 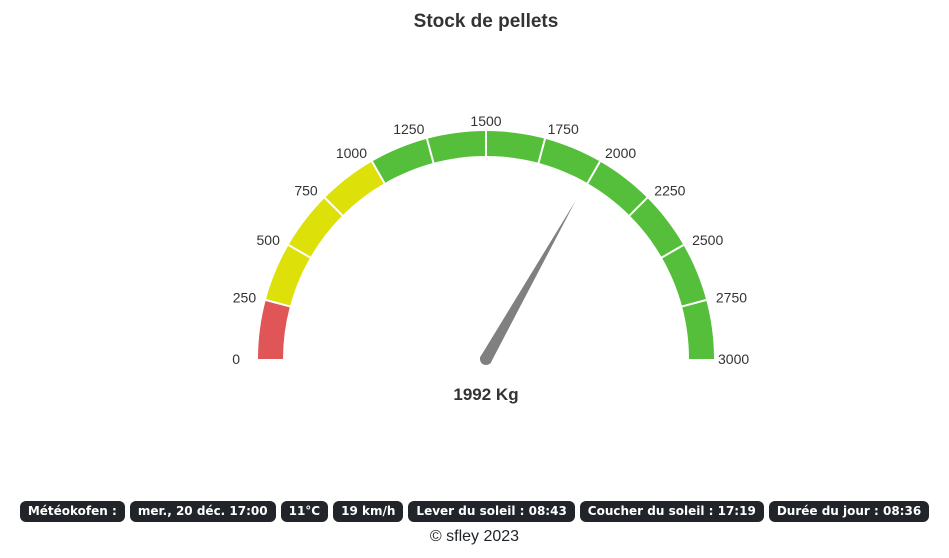 What do you see at coordinates (351, 153) in the screenshot?
I see `gauge-tick-label: 1000` at bounding box center [351, 153].